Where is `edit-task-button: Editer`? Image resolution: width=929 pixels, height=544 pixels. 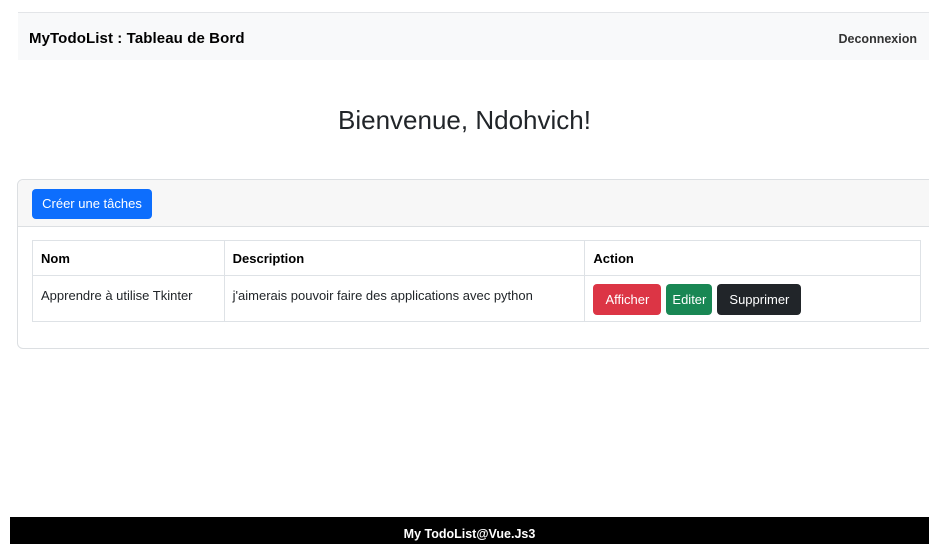
edit-task-button: Editer is located at coordinates (689, 299).